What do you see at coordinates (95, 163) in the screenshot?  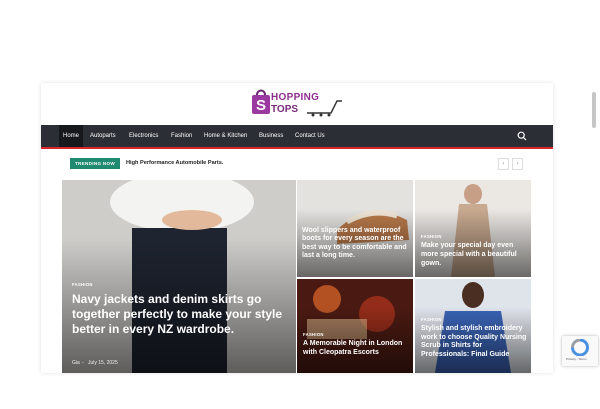 I see `trending-badge: TRENDING NOW` at bounding box center [95, 163].